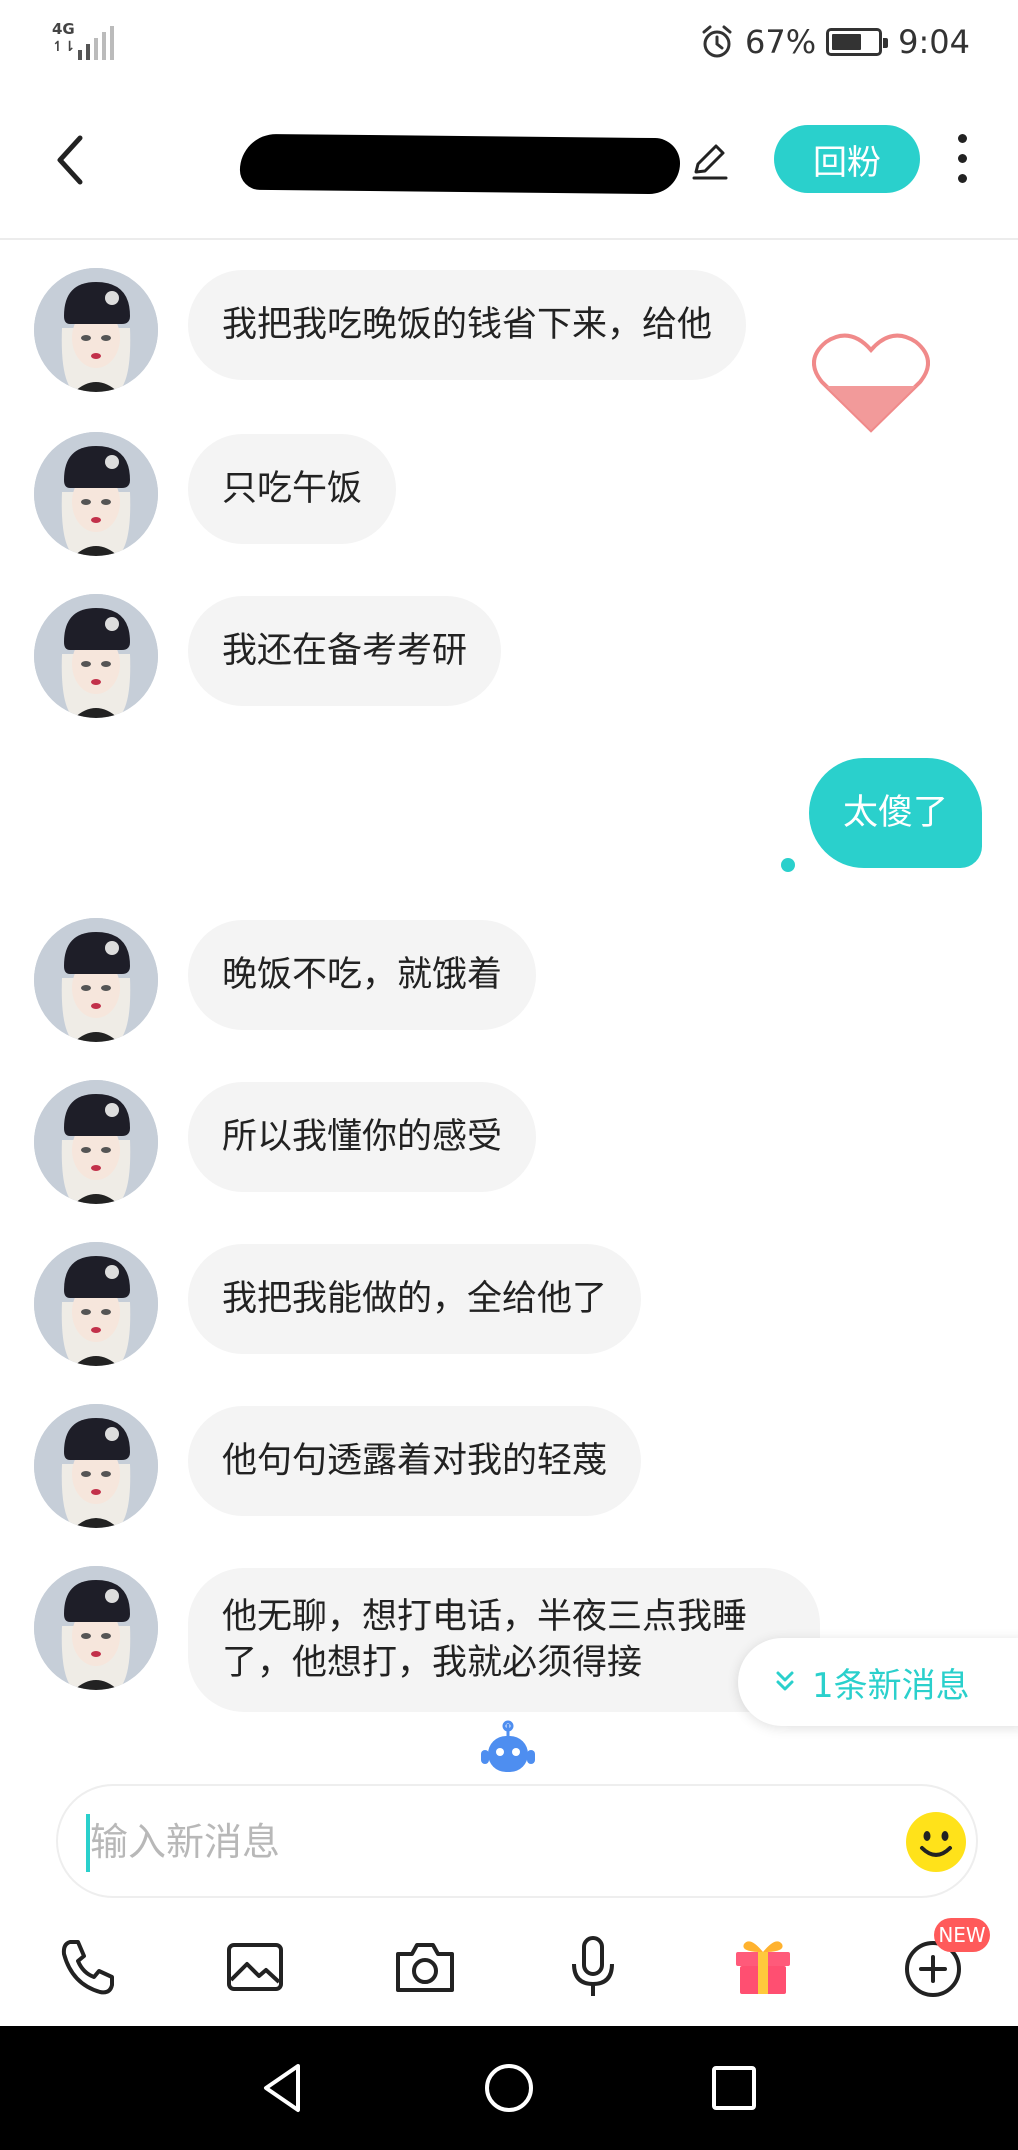 The width and height of the screenshot is (1018, 2150). What do you see at coordinates (87, 1967) in the screenshot?
I see `phone-icon` at bounding box center [87, 1967].